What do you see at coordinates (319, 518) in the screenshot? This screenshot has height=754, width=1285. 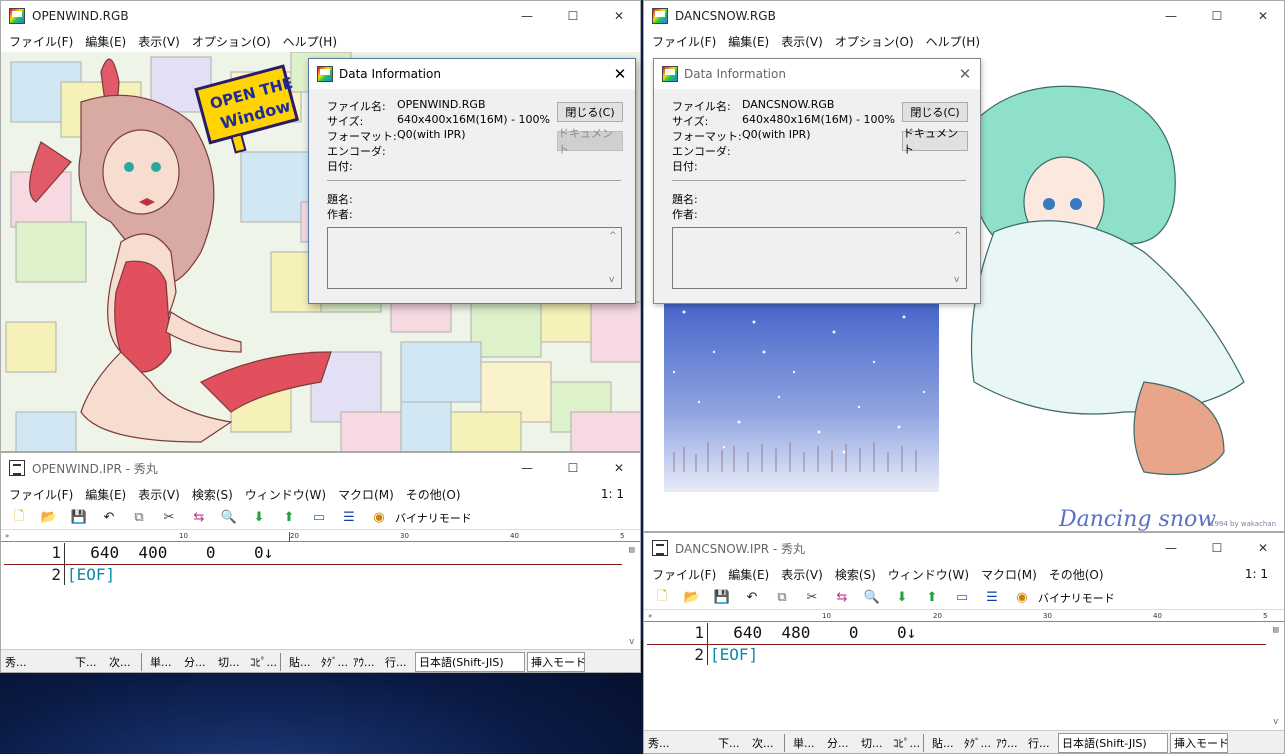 I see `tag-jump-icon: ▭` at bounding box center [319, 518].